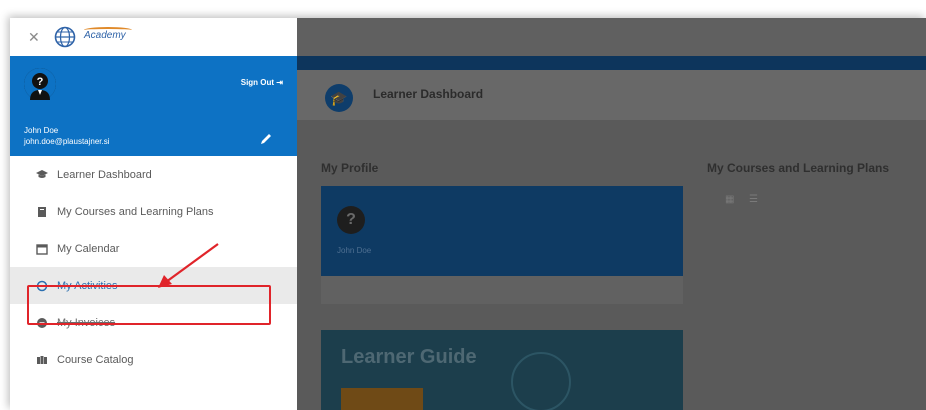  Describe the element at coordinates (41, 130) in the screenshot. I see `user-name: John Doe` at that location.